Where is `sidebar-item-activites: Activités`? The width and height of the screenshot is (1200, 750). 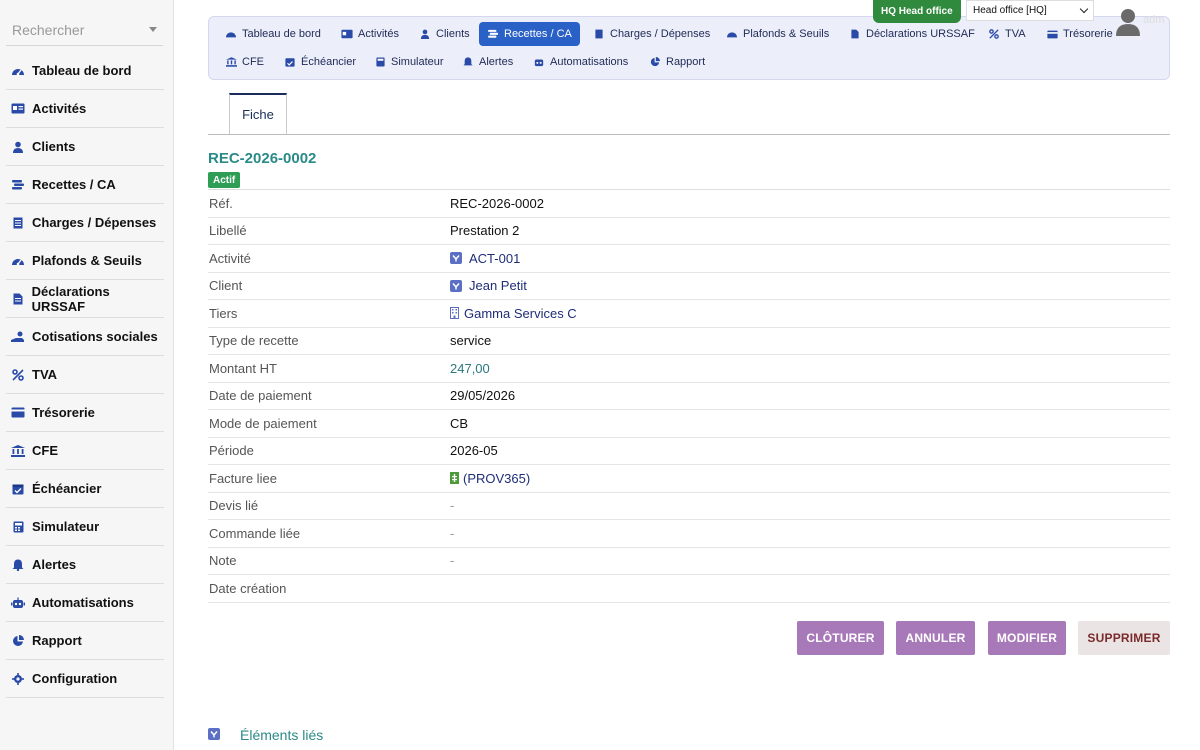 sidebar-item-activites: Activités is located at coordinates (85, 109).